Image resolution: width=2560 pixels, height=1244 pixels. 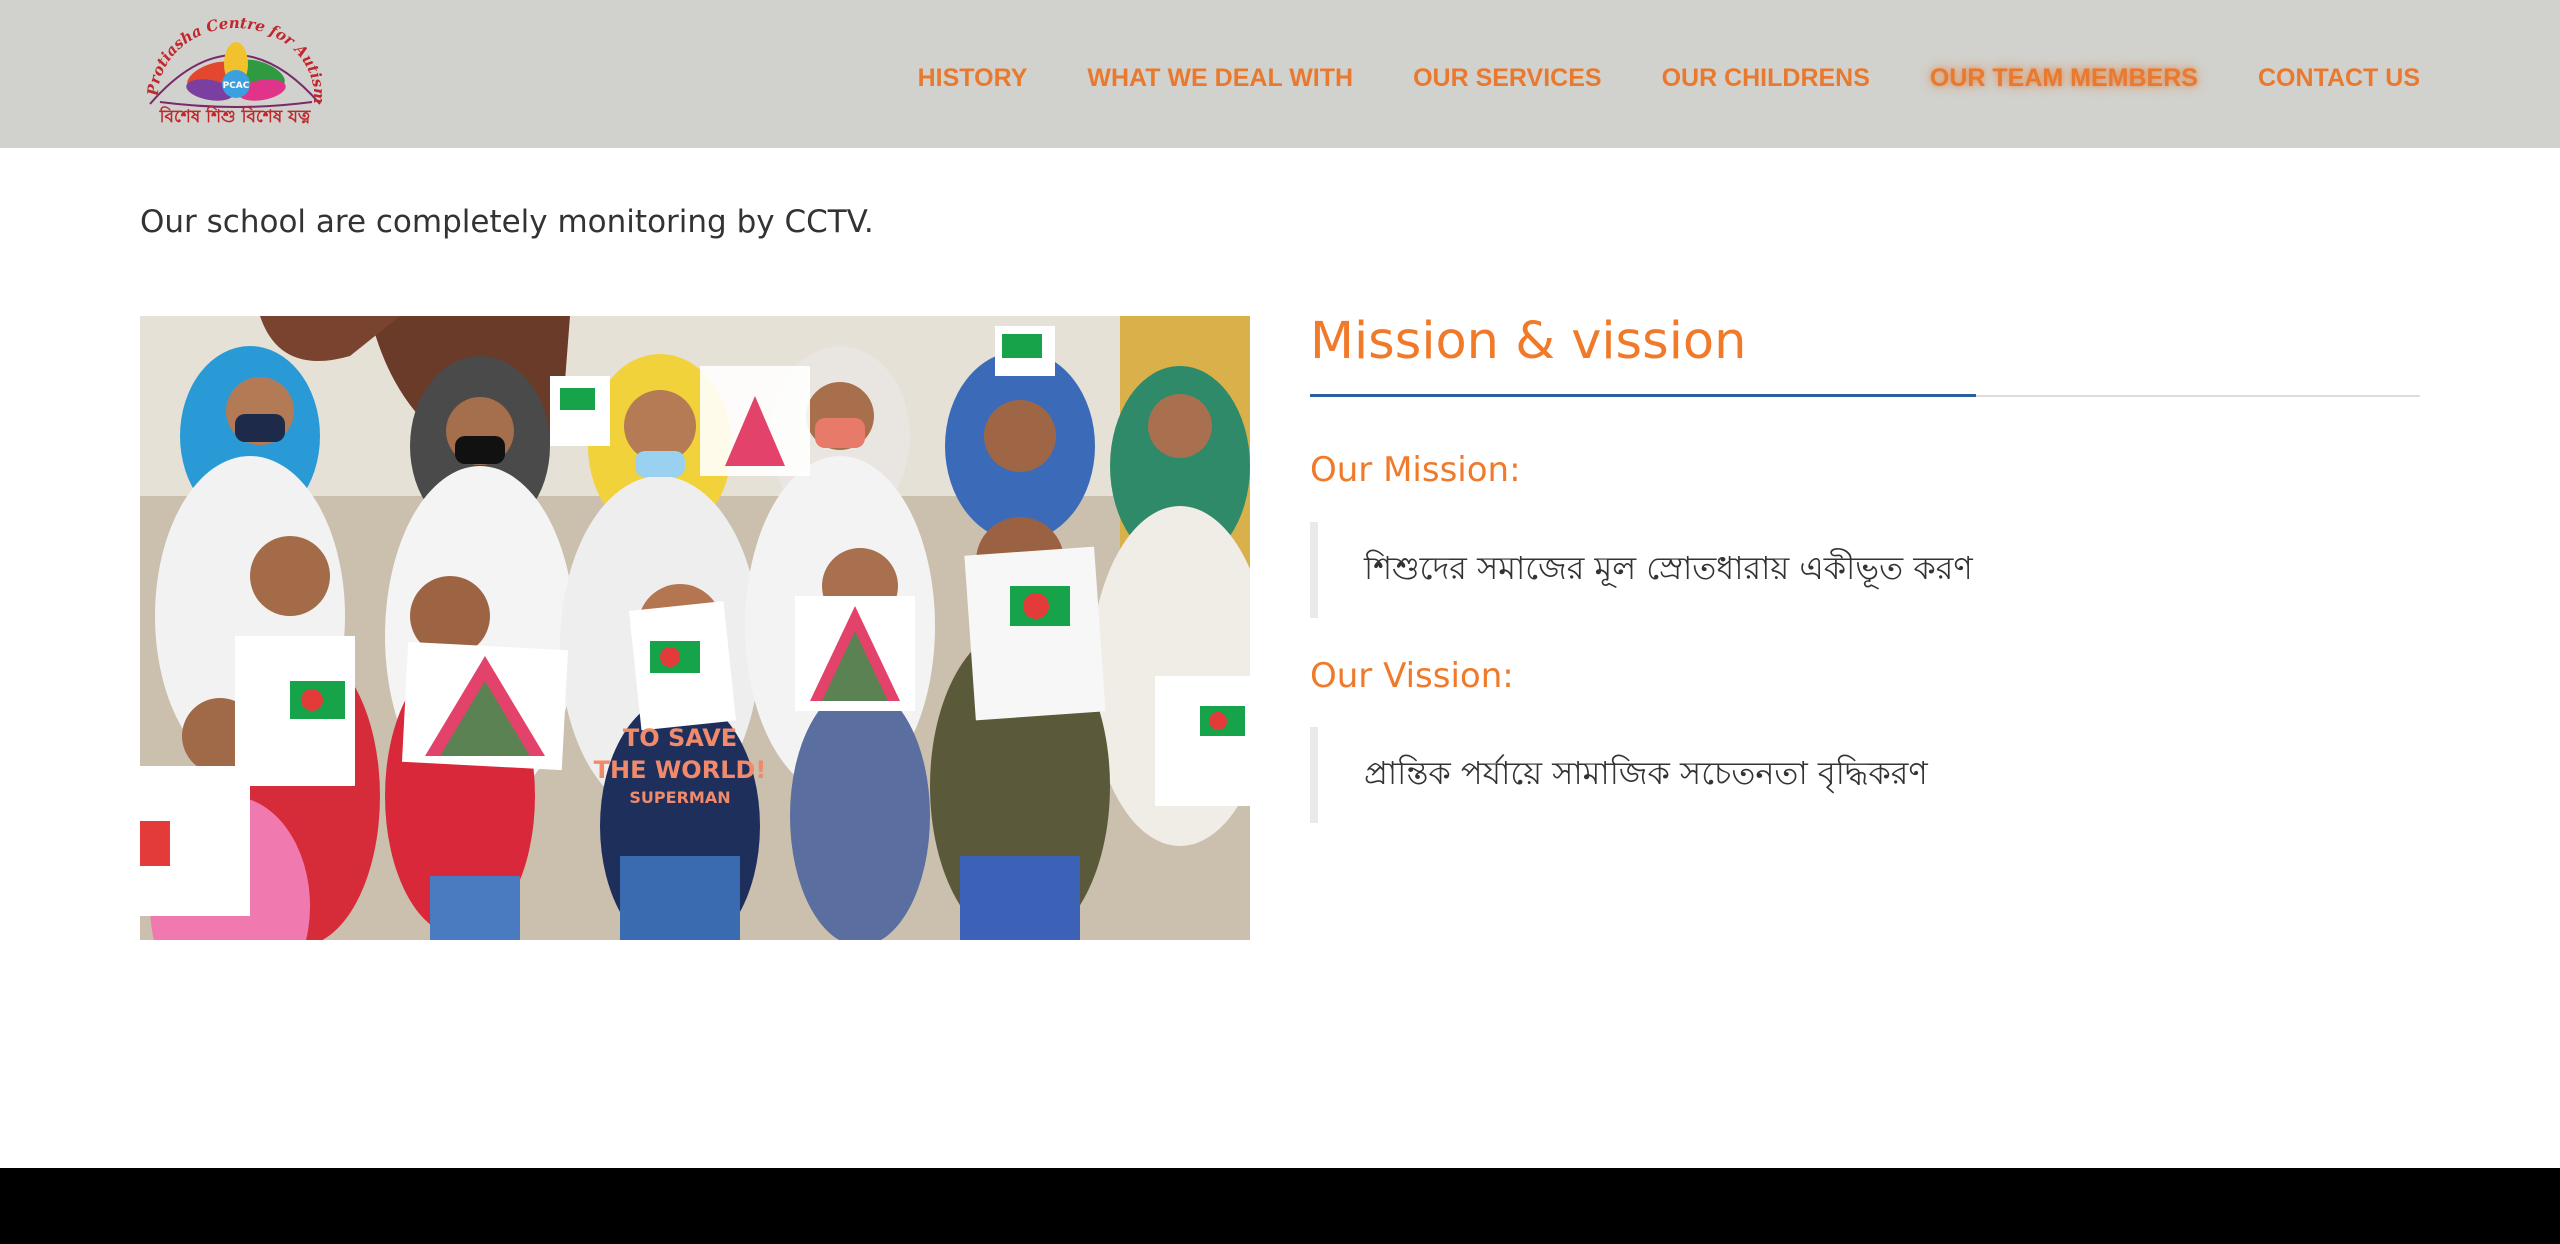 What do you see at coordinates (1507, 78) in the screenshot?
I see `nav-our-services: OUR SERVICES` at bounding box center [1507, 78].